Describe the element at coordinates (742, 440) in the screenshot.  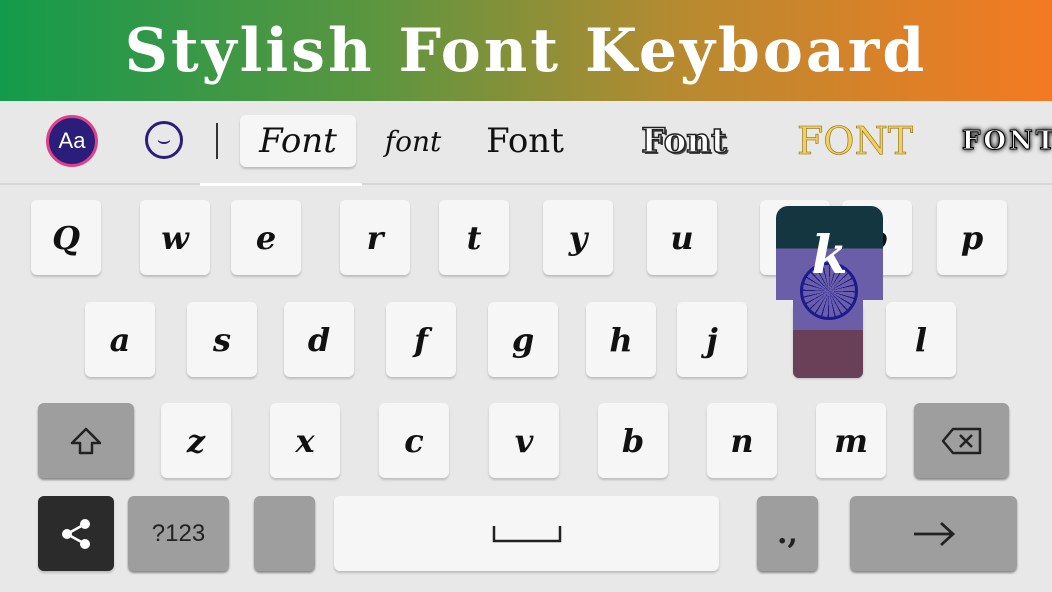
I see `key-n: n` at that location.